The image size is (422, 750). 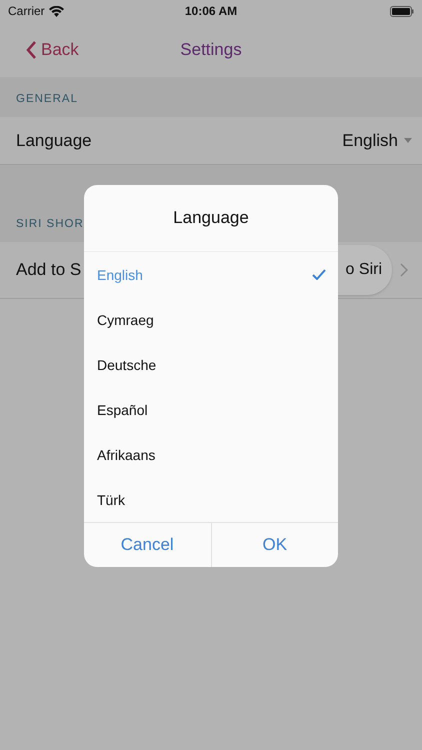 I want to click on row-label: Language, so click(x=54, y=140).